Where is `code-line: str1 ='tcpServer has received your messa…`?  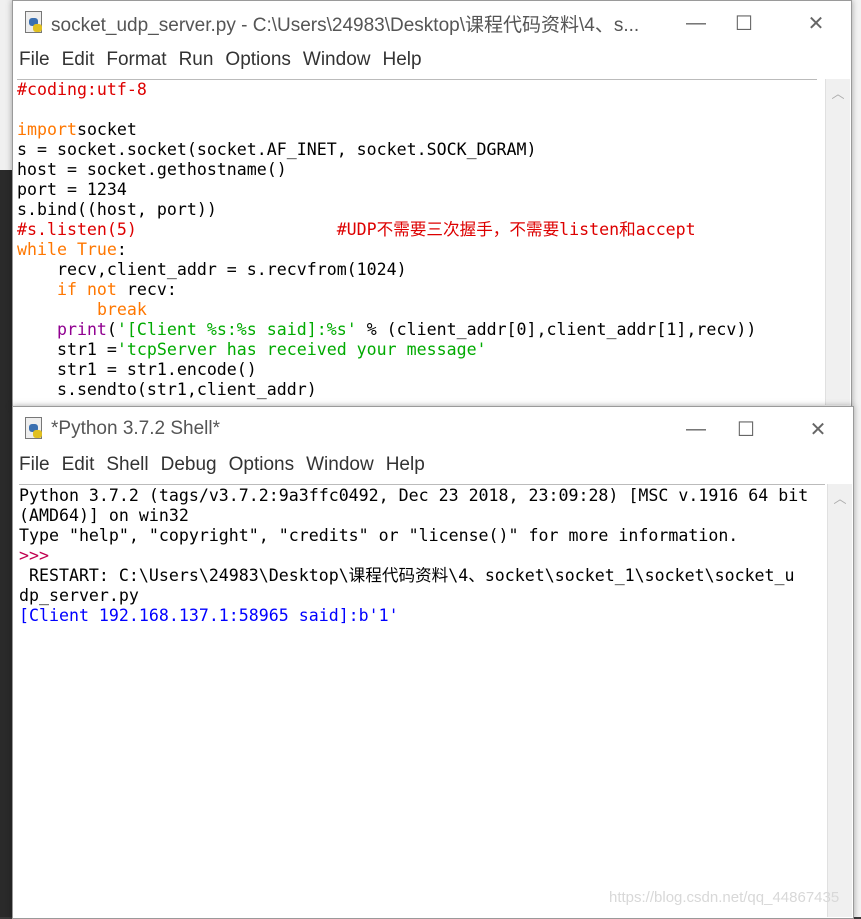
code-line: str1 ='tcpServer has received your messa… is located at coordinates (417, 350).